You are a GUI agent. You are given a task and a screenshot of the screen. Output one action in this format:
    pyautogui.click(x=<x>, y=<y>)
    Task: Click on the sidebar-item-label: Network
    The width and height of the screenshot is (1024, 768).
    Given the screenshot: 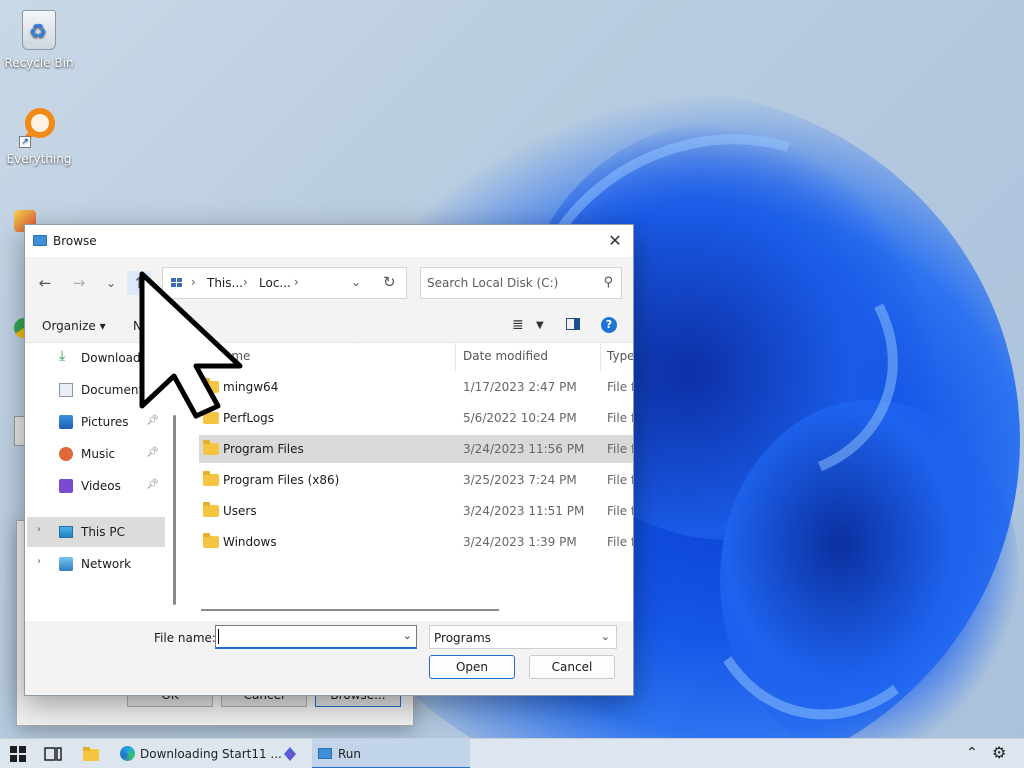 What is the action you would take?
    pyautogui.click(x=106, y=564)
    